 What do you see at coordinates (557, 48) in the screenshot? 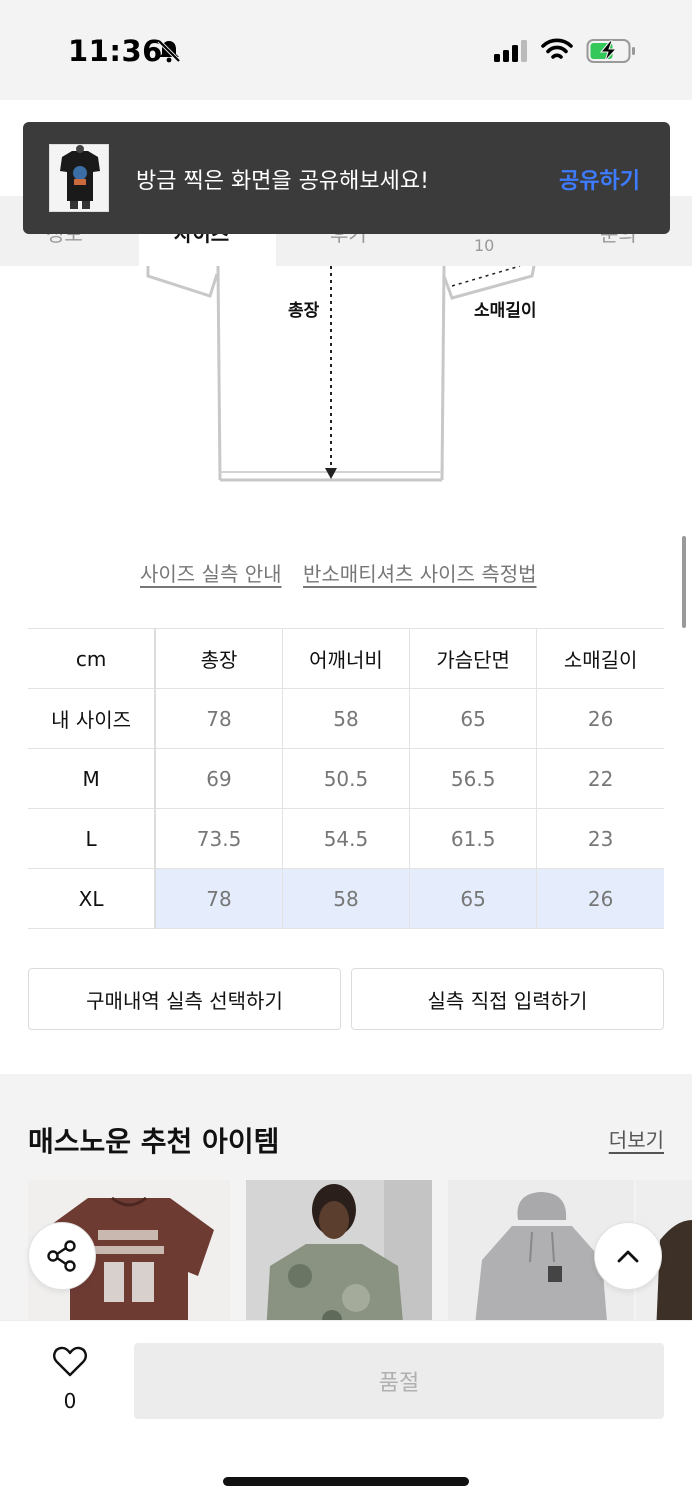
I see `wifi-icon` at bounding box center [557, 48].